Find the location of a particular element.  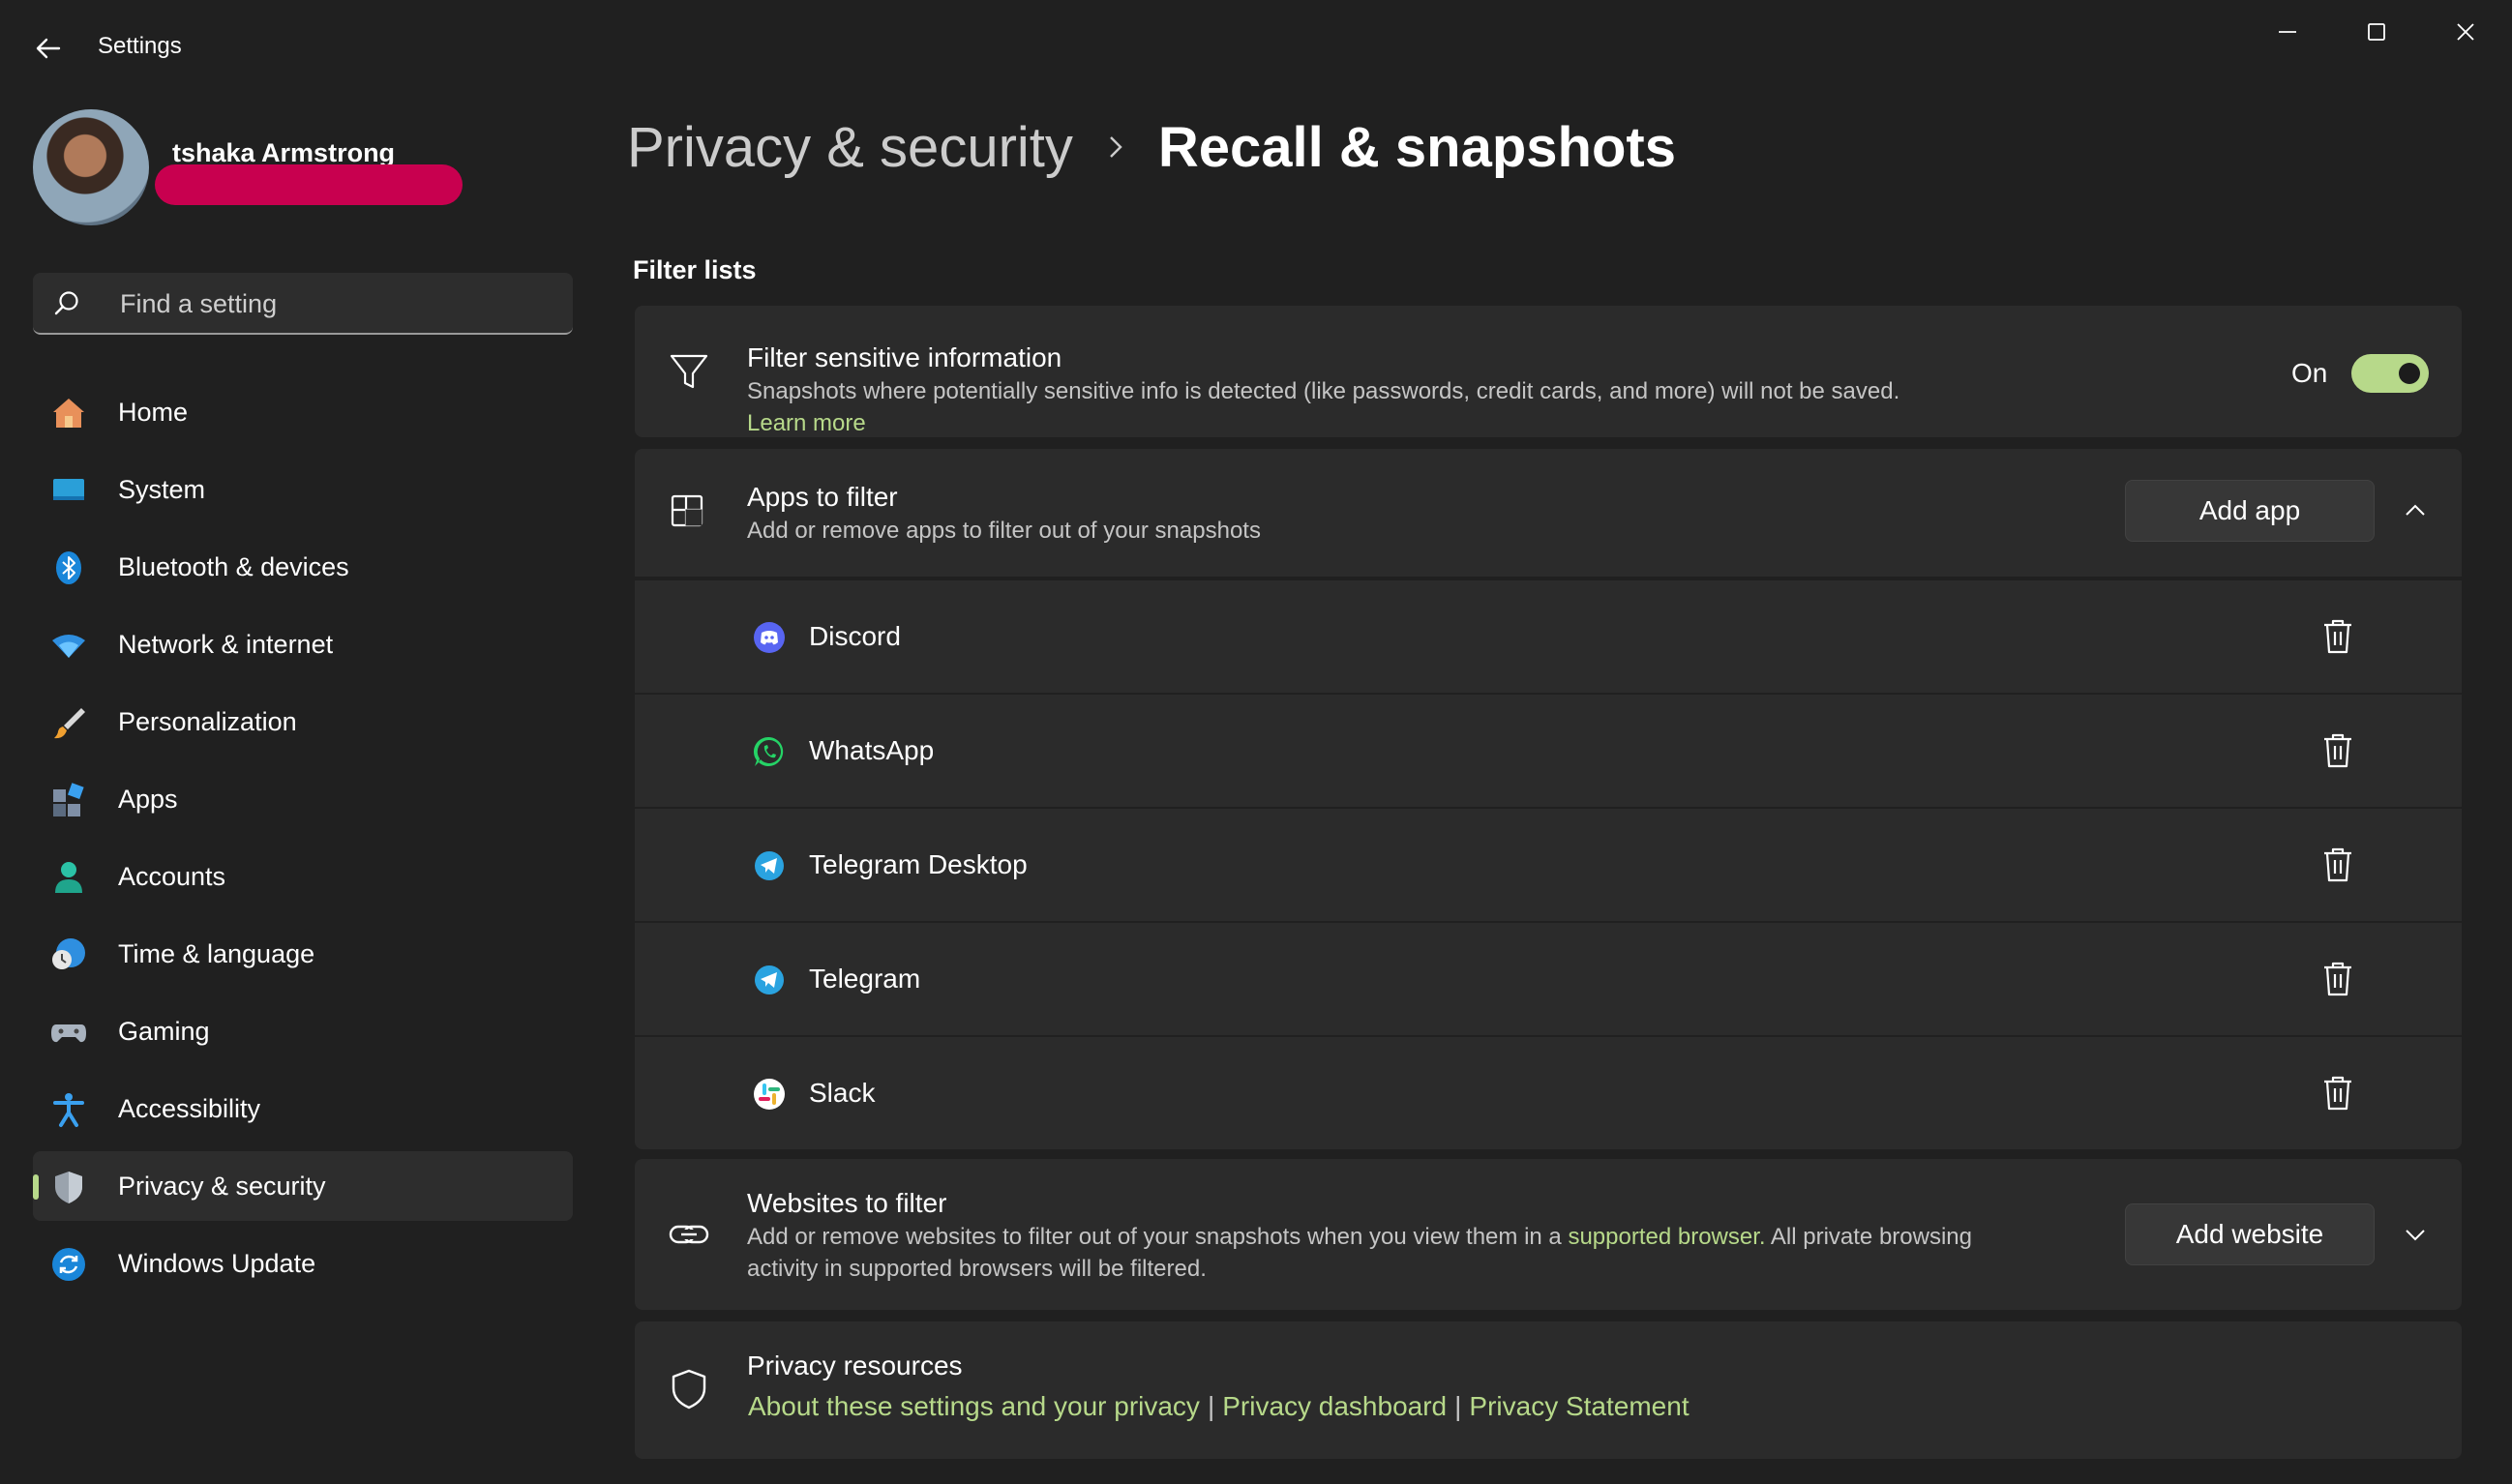

learn-more-link: Learn more is located at coordinates (806, 423).